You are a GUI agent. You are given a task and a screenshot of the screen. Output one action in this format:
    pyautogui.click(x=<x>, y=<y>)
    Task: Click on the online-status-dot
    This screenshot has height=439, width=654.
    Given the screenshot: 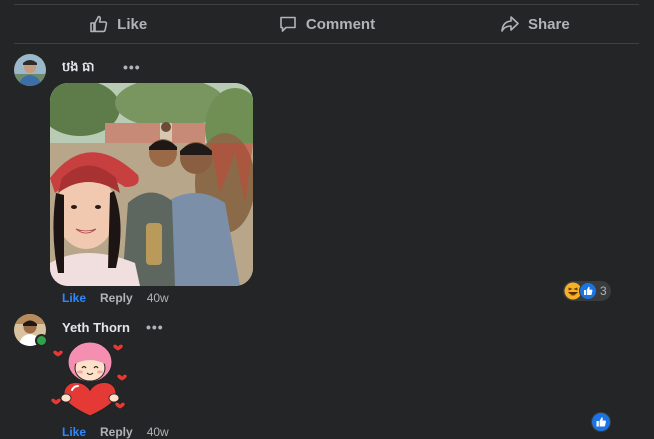 What is the action you would take?
    pyautogui.click(x=41, y=340)
    